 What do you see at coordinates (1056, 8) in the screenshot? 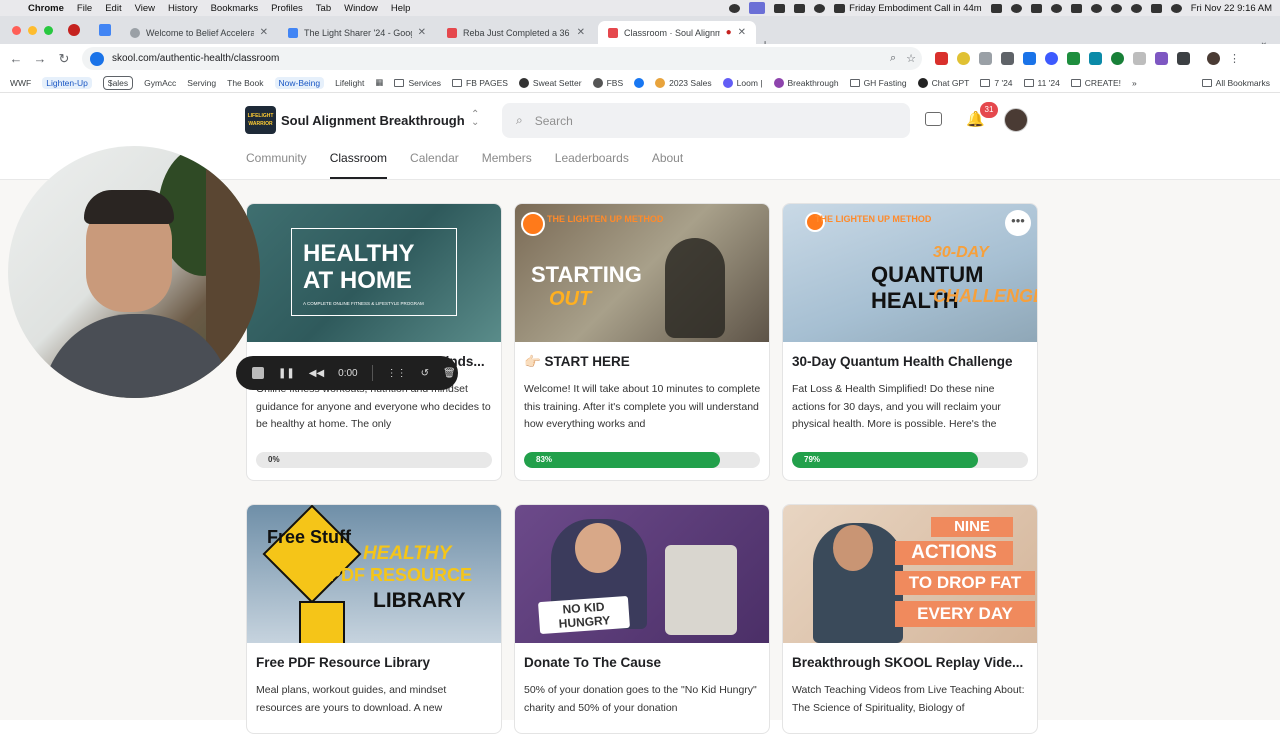
I see `volume-icon` at bounding box center [1056, 8].